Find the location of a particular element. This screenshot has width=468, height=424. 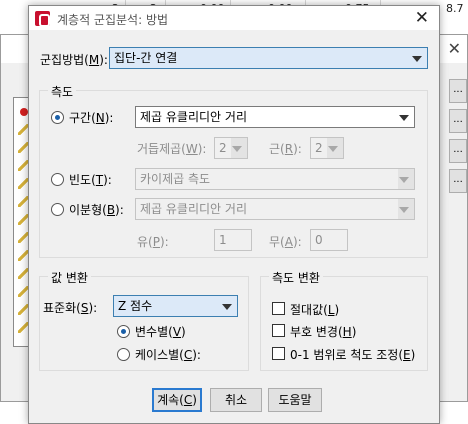

absent-input: 0 is located at coordinates (329, 240).